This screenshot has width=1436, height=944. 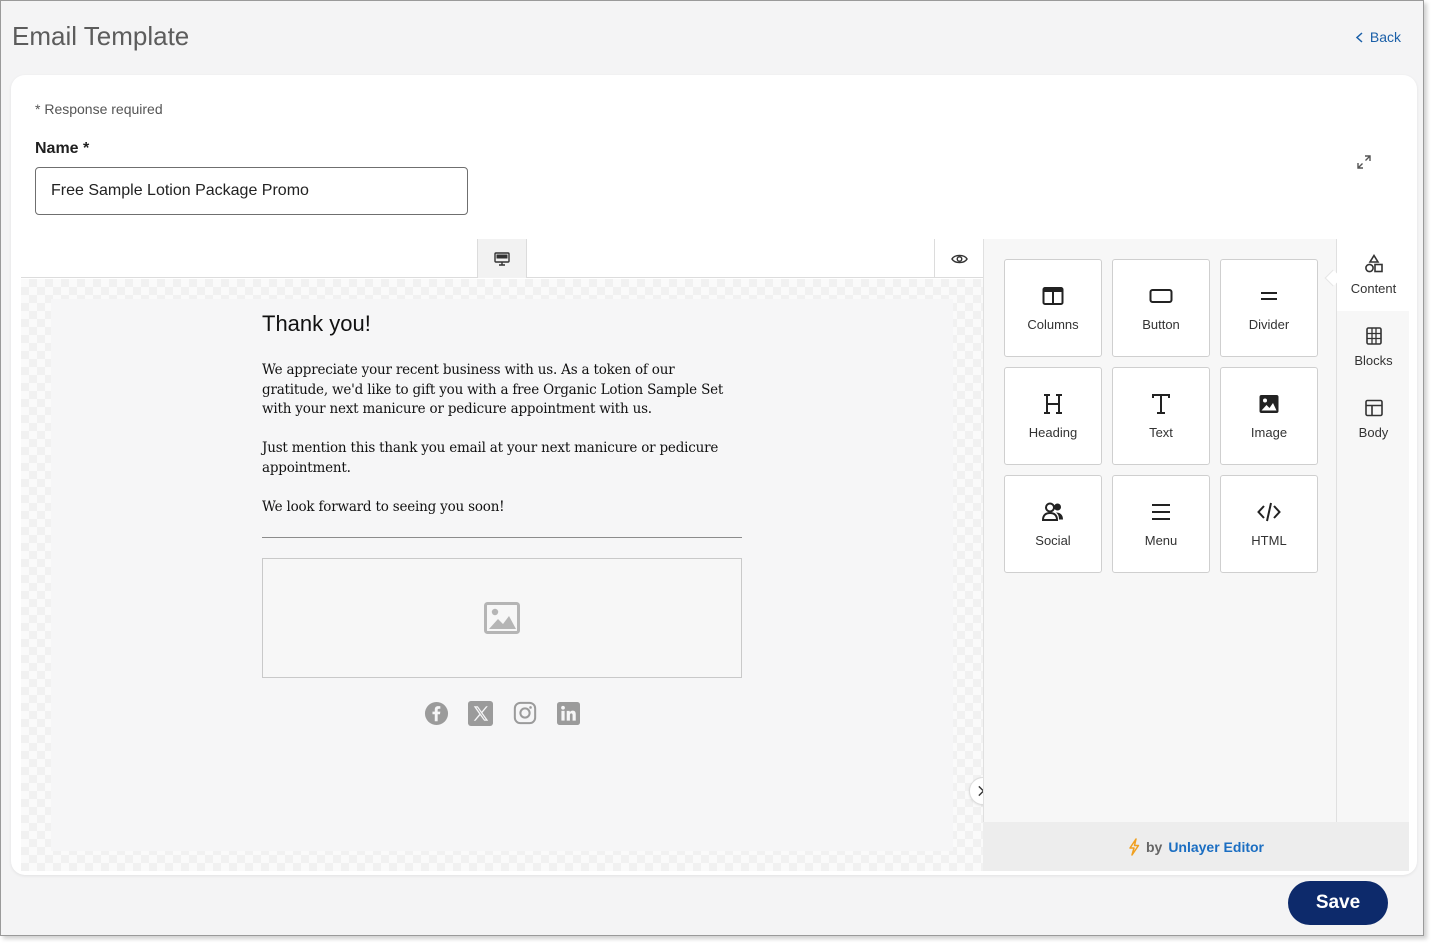 I want to click on tool-label: Heading, so click(x=1053, y=432).